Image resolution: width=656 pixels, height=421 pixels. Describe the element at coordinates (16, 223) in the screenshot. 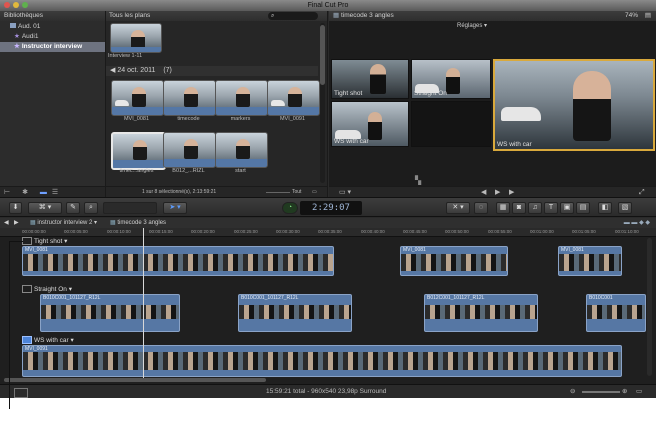

I see `timeline-forward-button: ▶` at that location.